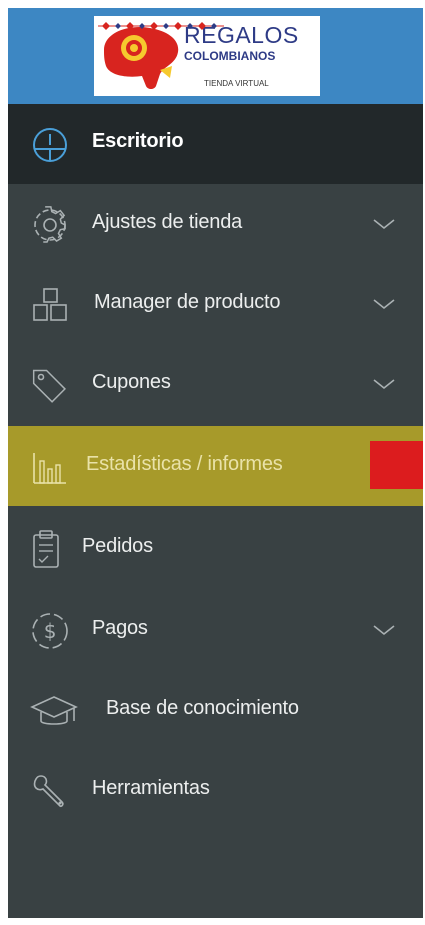 This screenshot has width=425, height=925. Describe the element at coordinates (151, 788) in the screenshot. I see `sidebar-item-label: Herramientas` at that location.